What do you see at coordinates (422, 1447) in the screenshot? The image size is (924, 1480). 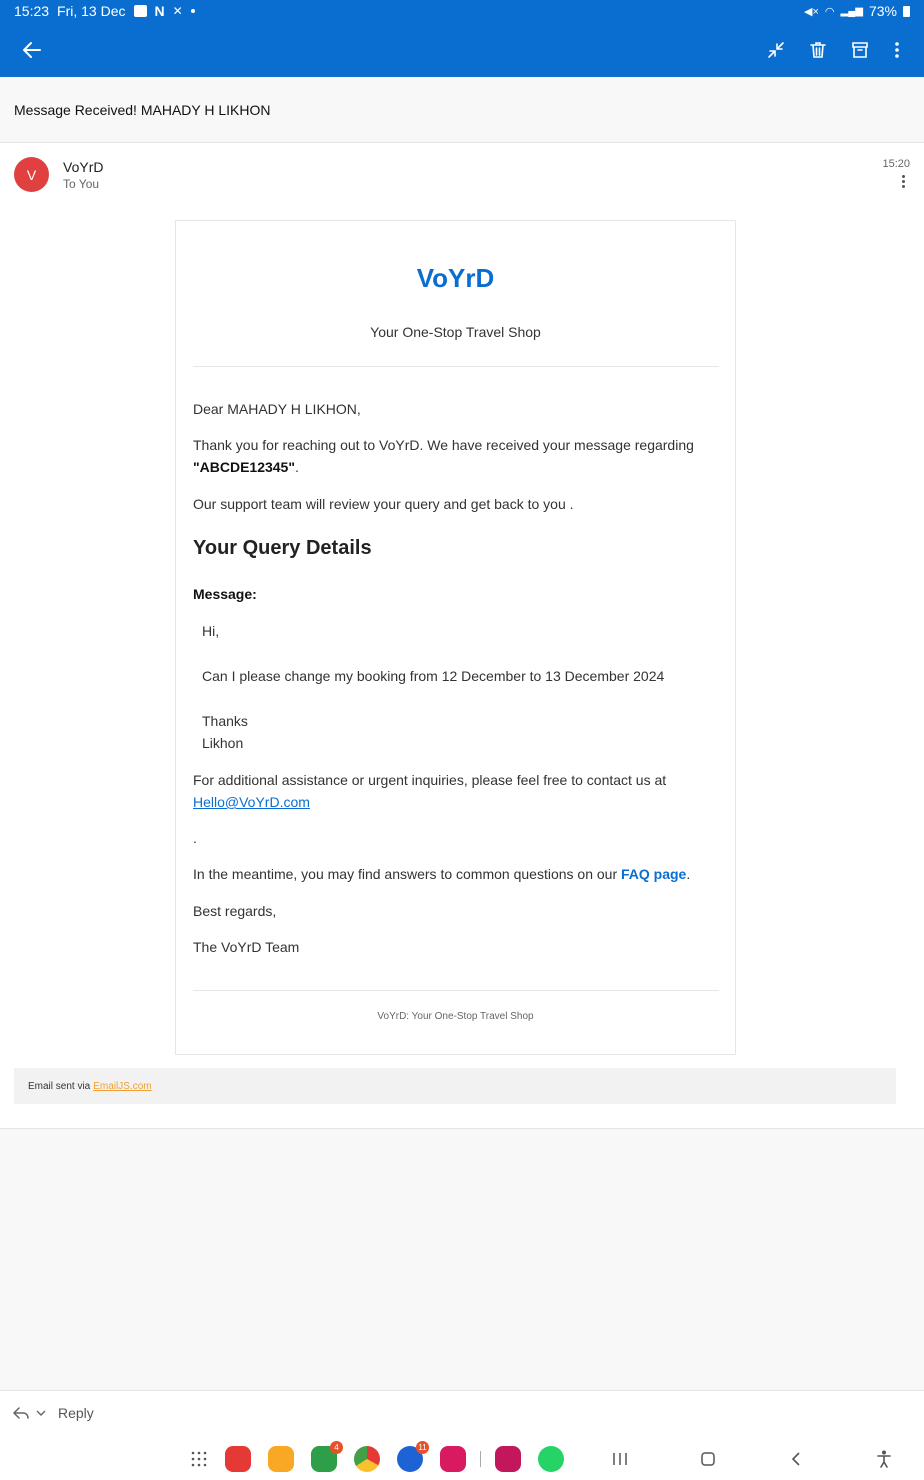 I see `messages-badge: 11` at bounding box center [422, 1447].